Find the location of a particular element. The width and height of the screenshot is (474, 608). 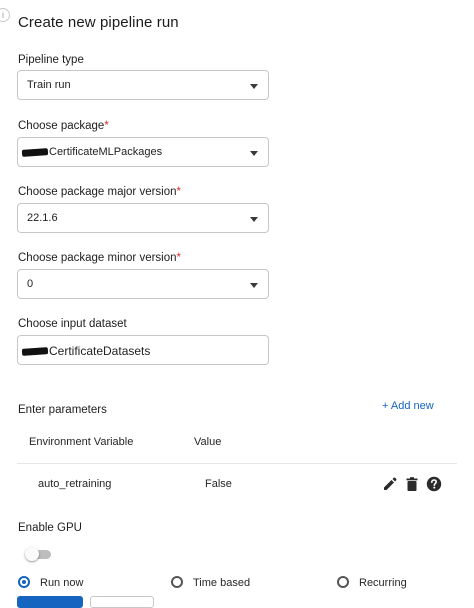

parameters-section-label: Enter parameters is located at coordinates (62, 410).